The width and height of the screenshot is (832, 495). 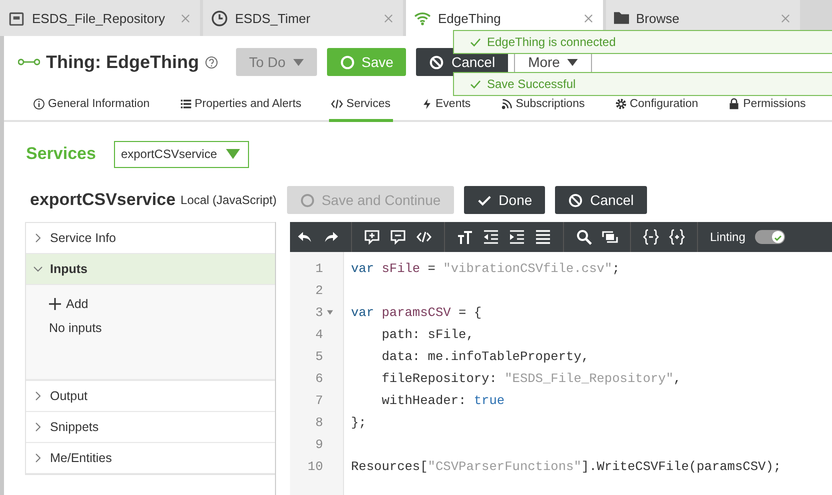 What do you see at coordinates (181, 154) in the screenshot?
I see `service-dropdown: exportCSVservice` at bounding box center [181, 154].